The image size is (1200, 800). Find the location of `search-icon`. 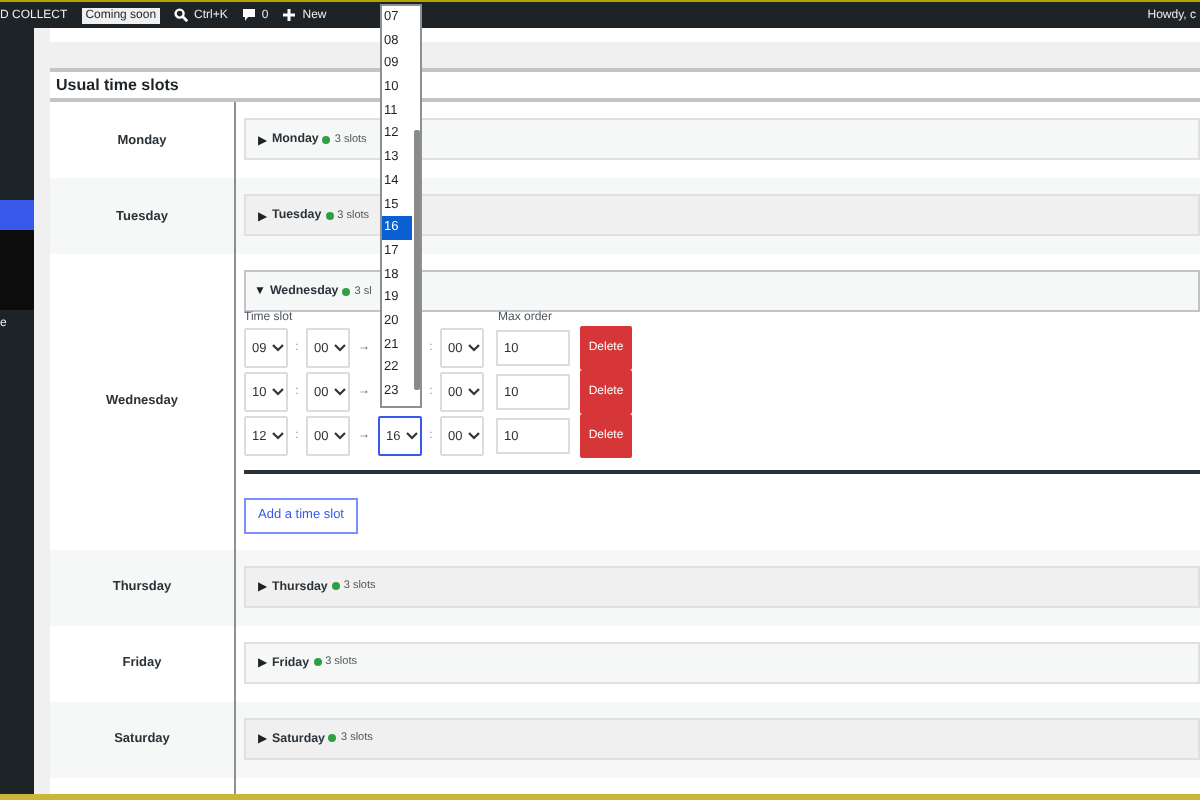

search-icon is located at coordinates (181, 15).